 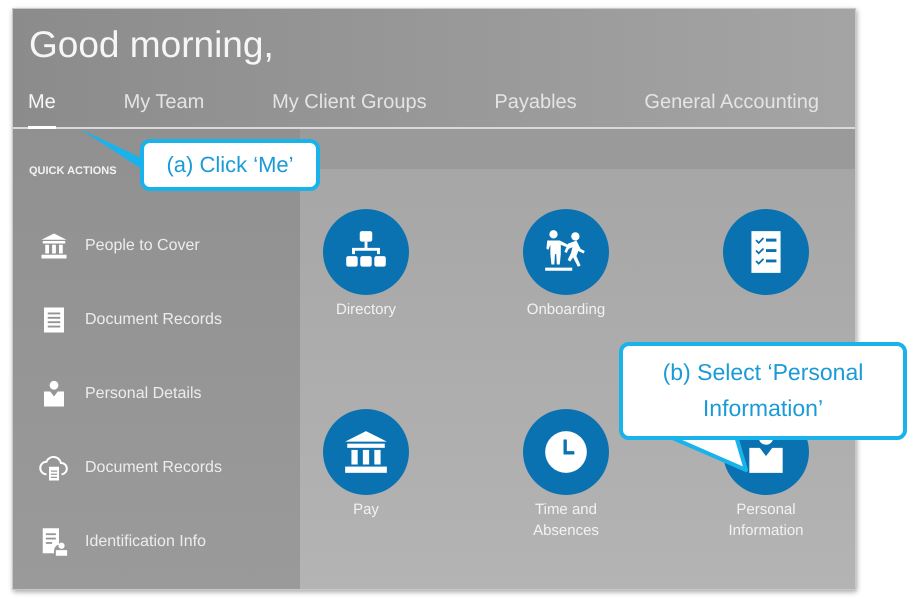 What do you see at coordinates (145, 542) in the screenshot?
I see `quick-action-link: Identification Info` at bounding box center [145, 542].